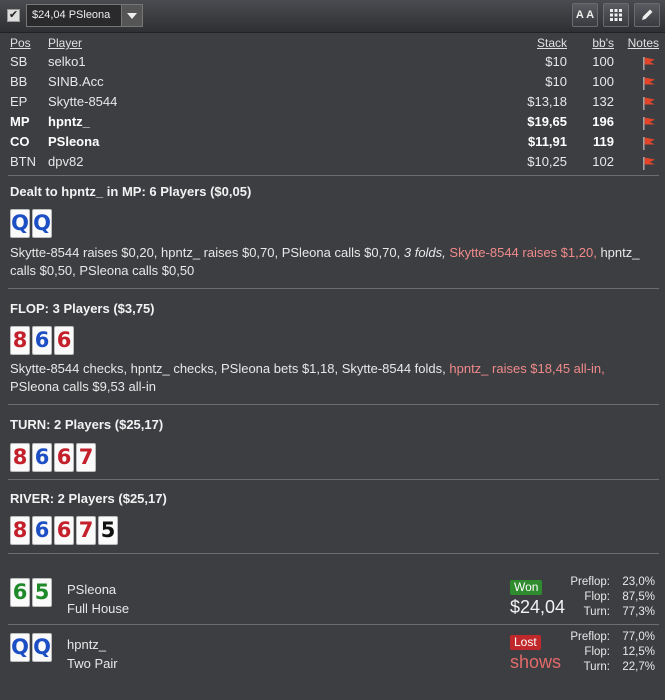 The height and width of the screenshot is (700, 665). I want to click on font-size-icon: A A, so click(585, 15).